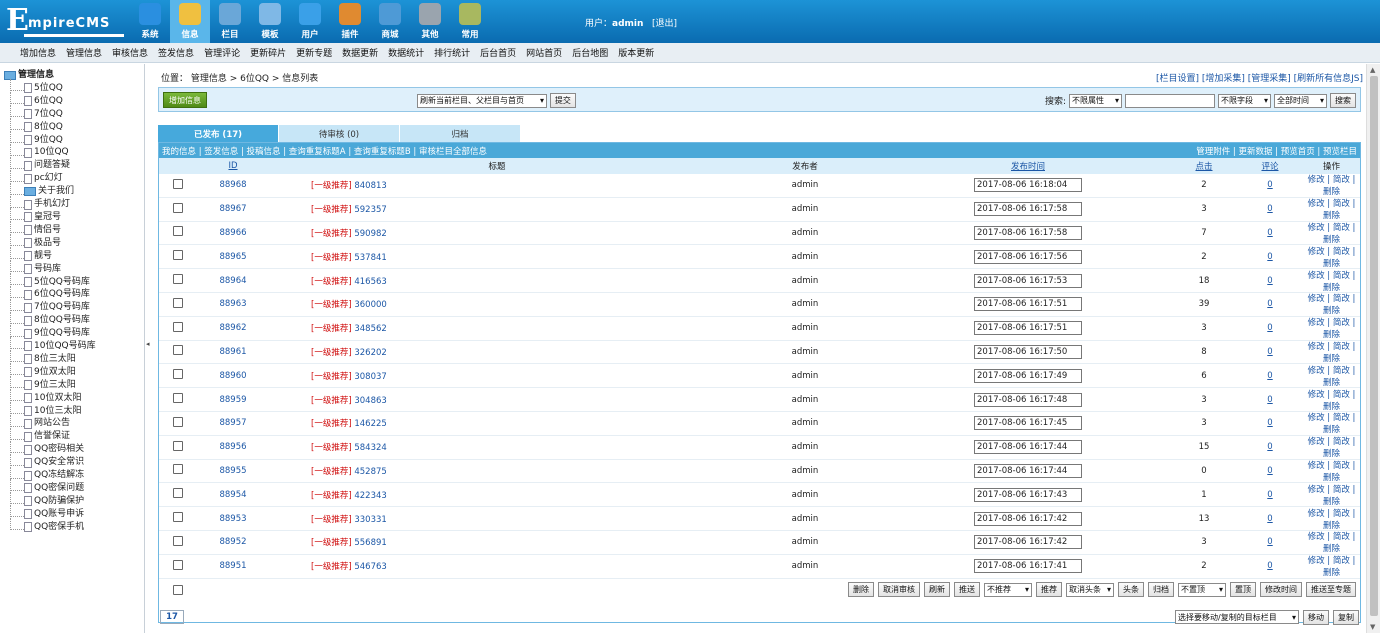 The image size is (1380, 633). Describe the element at coordinates (74, 332) in the screenshot. I see `sidebar-item-19: 9位QQ号码库` at that location.